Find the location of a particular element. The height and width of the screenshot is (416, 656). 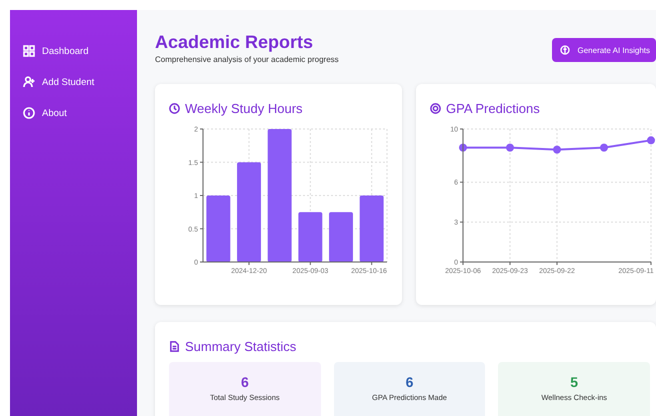

clock-icon is located at coordinates (174, 108).